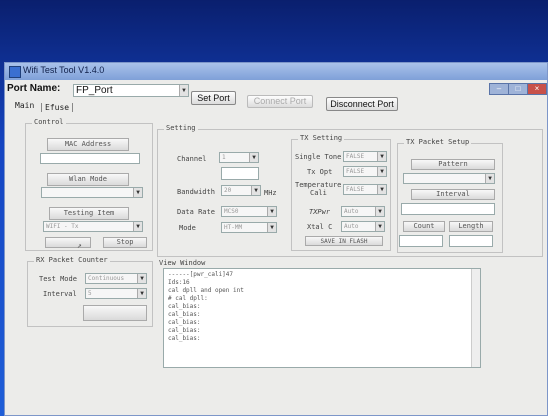 The width and height of the screenshot is (548, 416). Describe the element at coordinates (249, 227) in the screenshot. I see `mode-select: HT-MM ▼` at that location.